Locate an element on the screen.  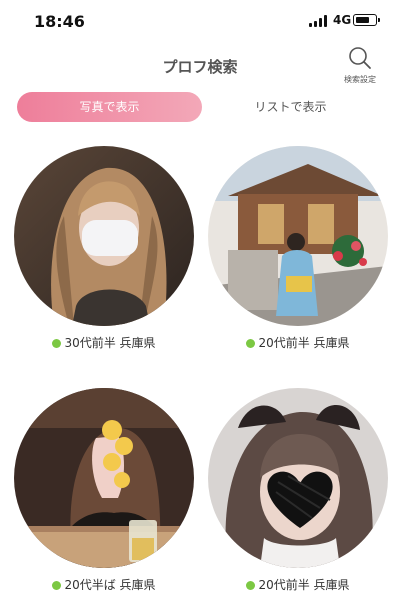
profile-age: 30代前半 is located at coordinates (90, 343).